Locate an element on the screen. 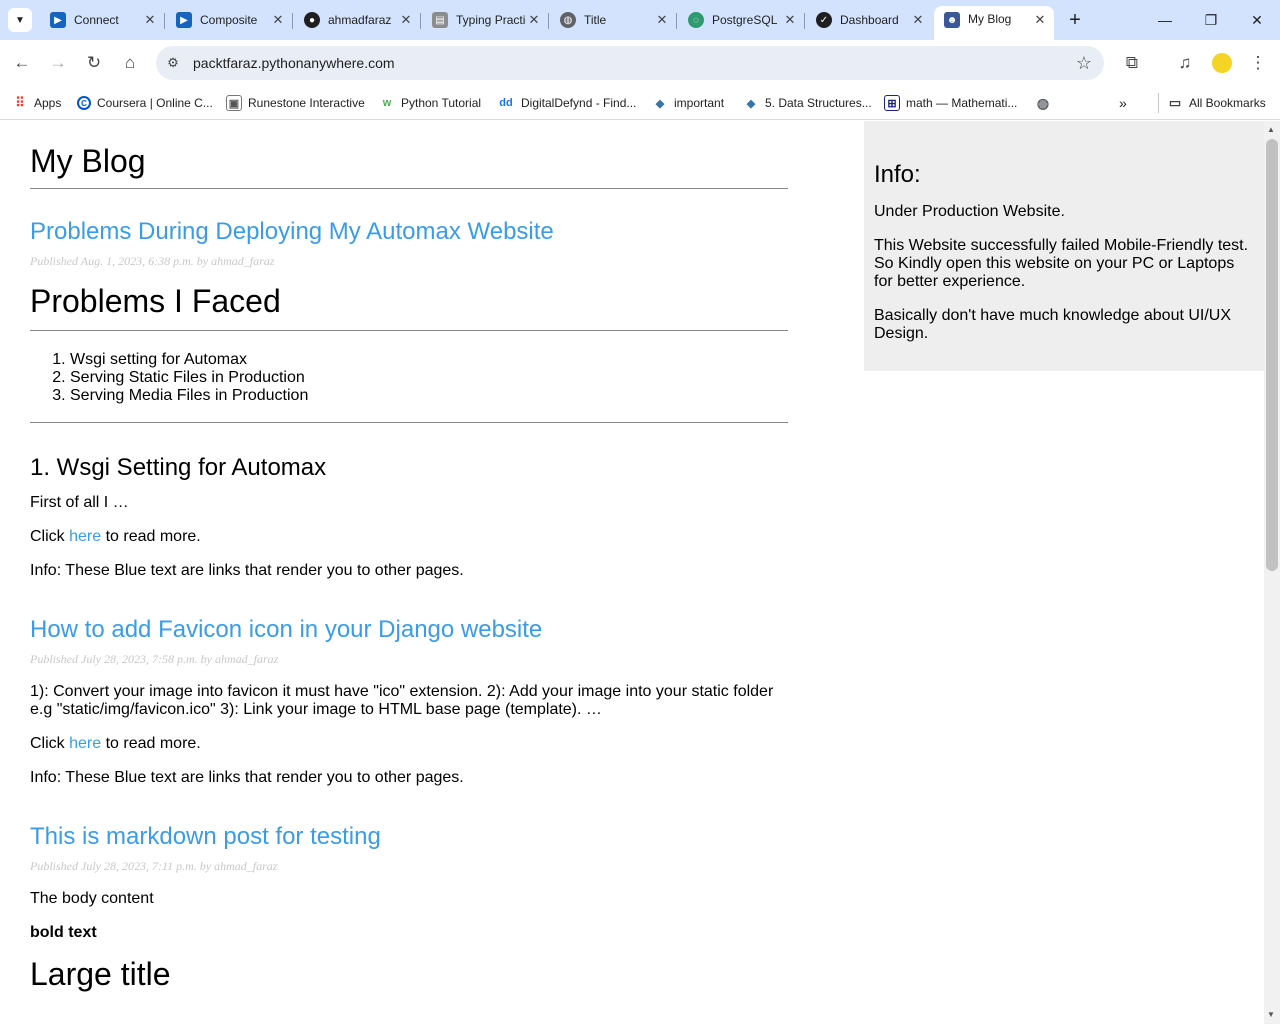  tab-github: ● ahmadfaraz ✕ is located at coordinates (357, 20).